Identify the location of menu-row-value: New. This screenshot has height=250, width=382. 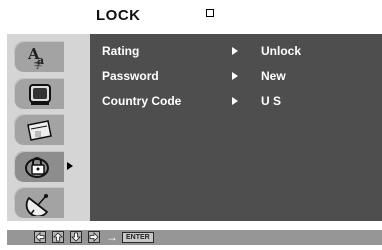
(273, 76).